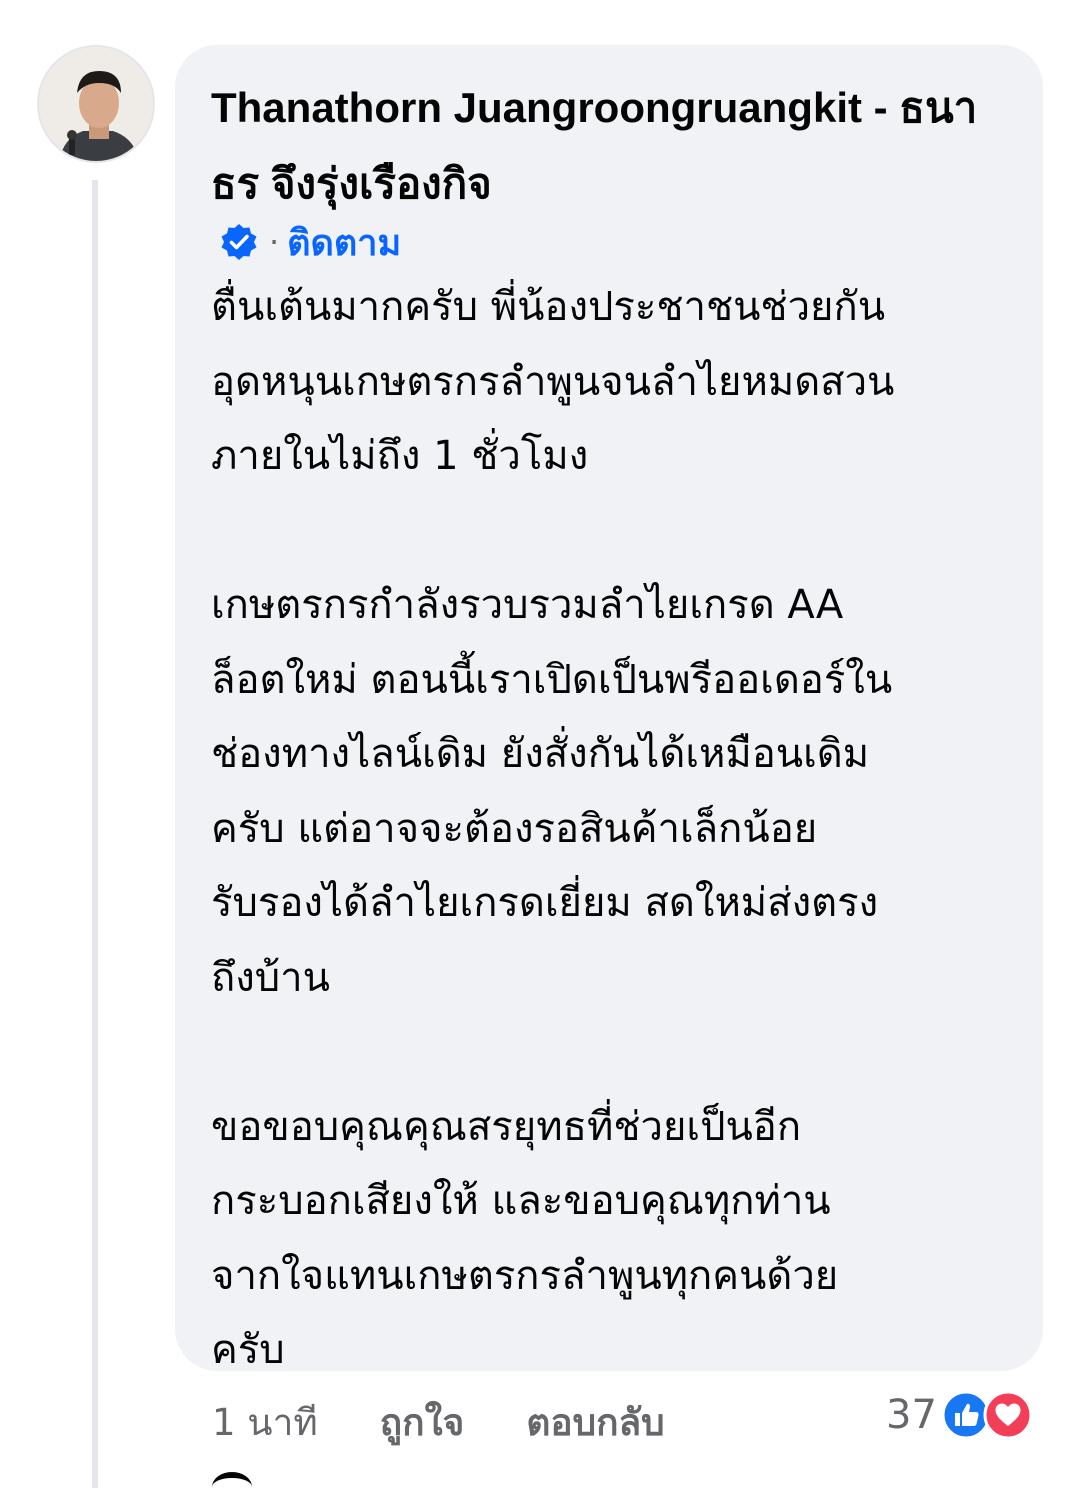  I want to click on love-icon, so click(1008, 1415).